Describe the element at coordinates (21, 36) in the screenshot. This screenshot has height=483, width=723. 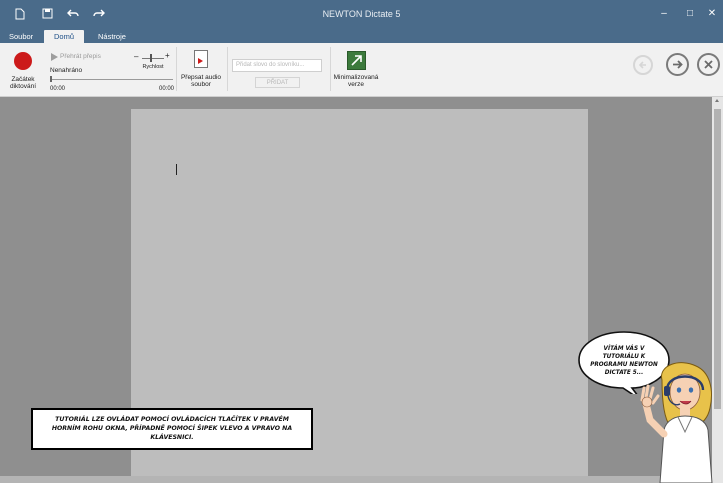
I see `tab-soubor: Soubor` at that location.